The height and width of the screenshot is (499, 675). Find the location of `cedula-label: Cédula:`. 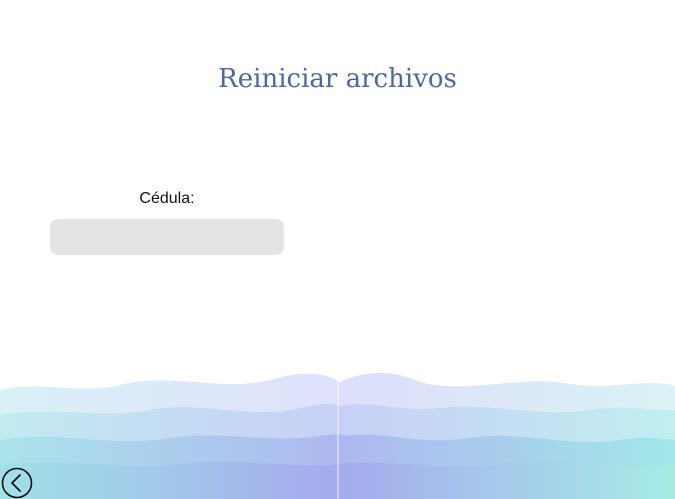

cedula-label: Cédula: is located at coordinates (167, 198).